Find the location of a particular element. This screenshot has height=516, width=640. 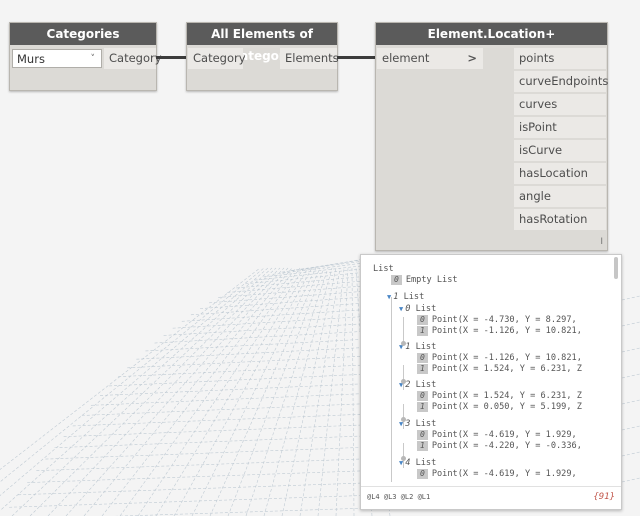

row-text: Point(X = -1.126, Y = 10.821, is located at coordinates (506, 331).